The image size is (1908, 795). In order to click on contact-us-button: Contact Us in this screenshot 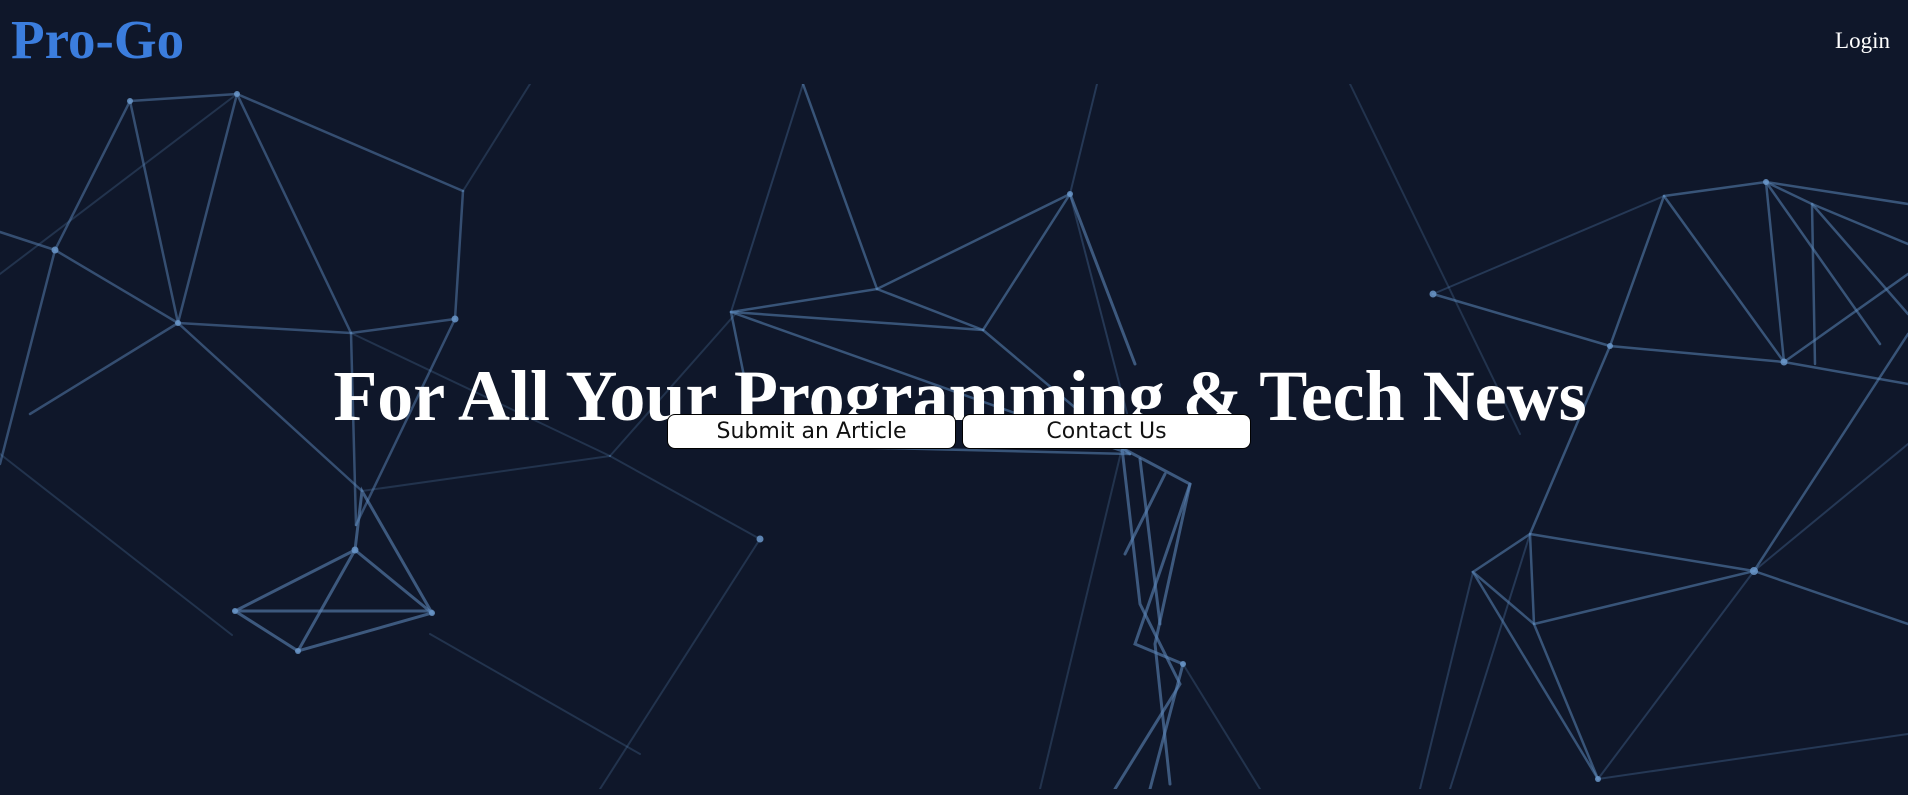, I will do `click(1106, 431)`.